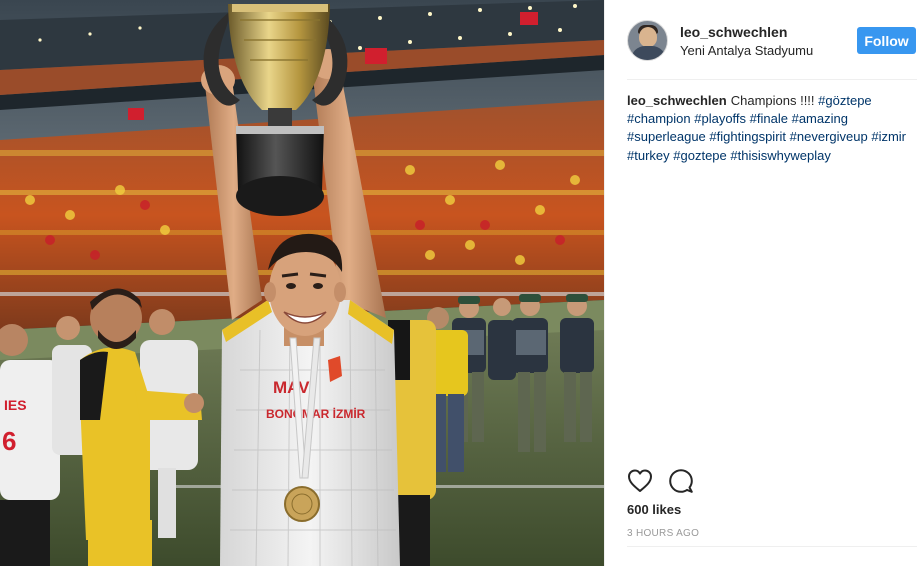 The width and height of the screenshot is (919, 566). Describe the element at coordinates (15, 405) in the screenshot. I see `left-player-shirt-text: IES` at that location.